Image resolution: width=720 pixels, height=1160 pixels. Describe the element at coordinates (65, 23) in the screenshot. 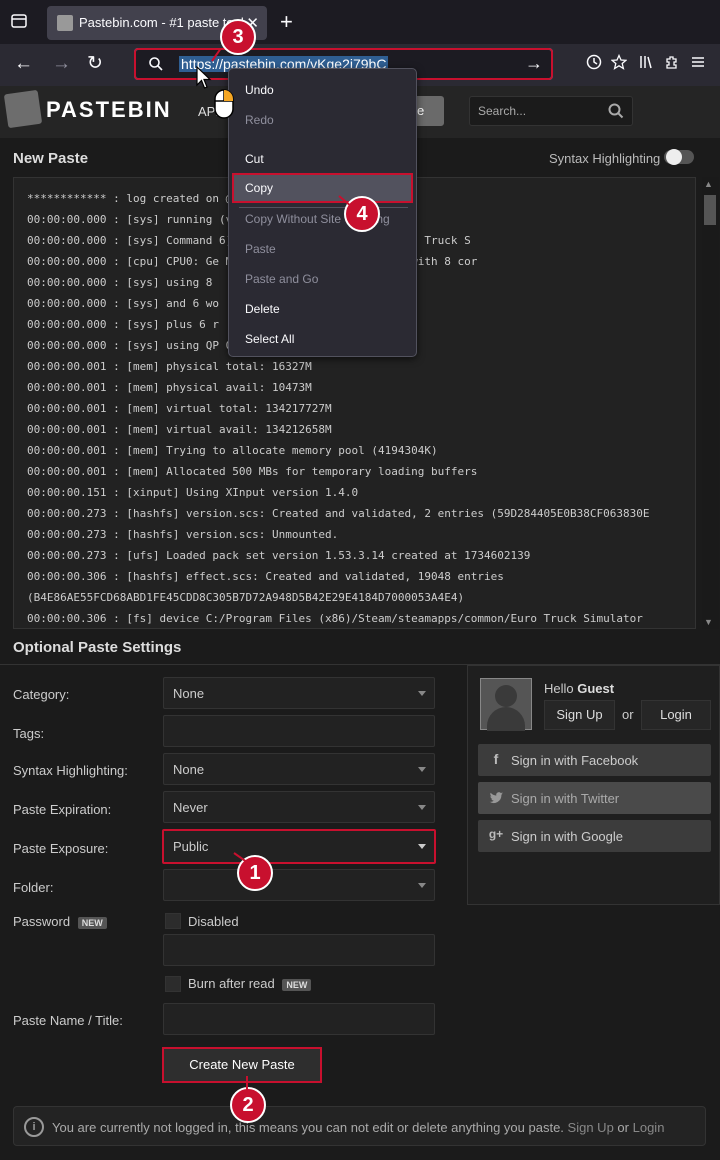

I see `pastebin-favicon-icon` at that location.